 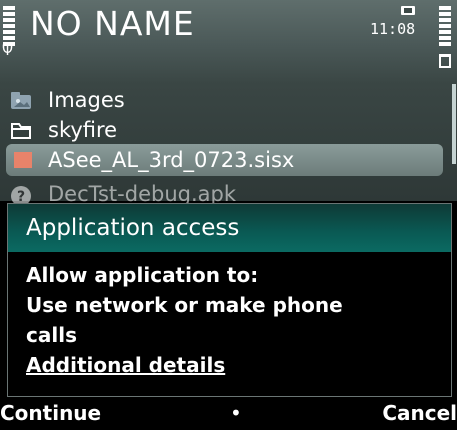 What do you see at coordinates (142, 275) in the screenshot?
I see `dialog-prompt: Allow application to:` at bounding box center [142, 275].